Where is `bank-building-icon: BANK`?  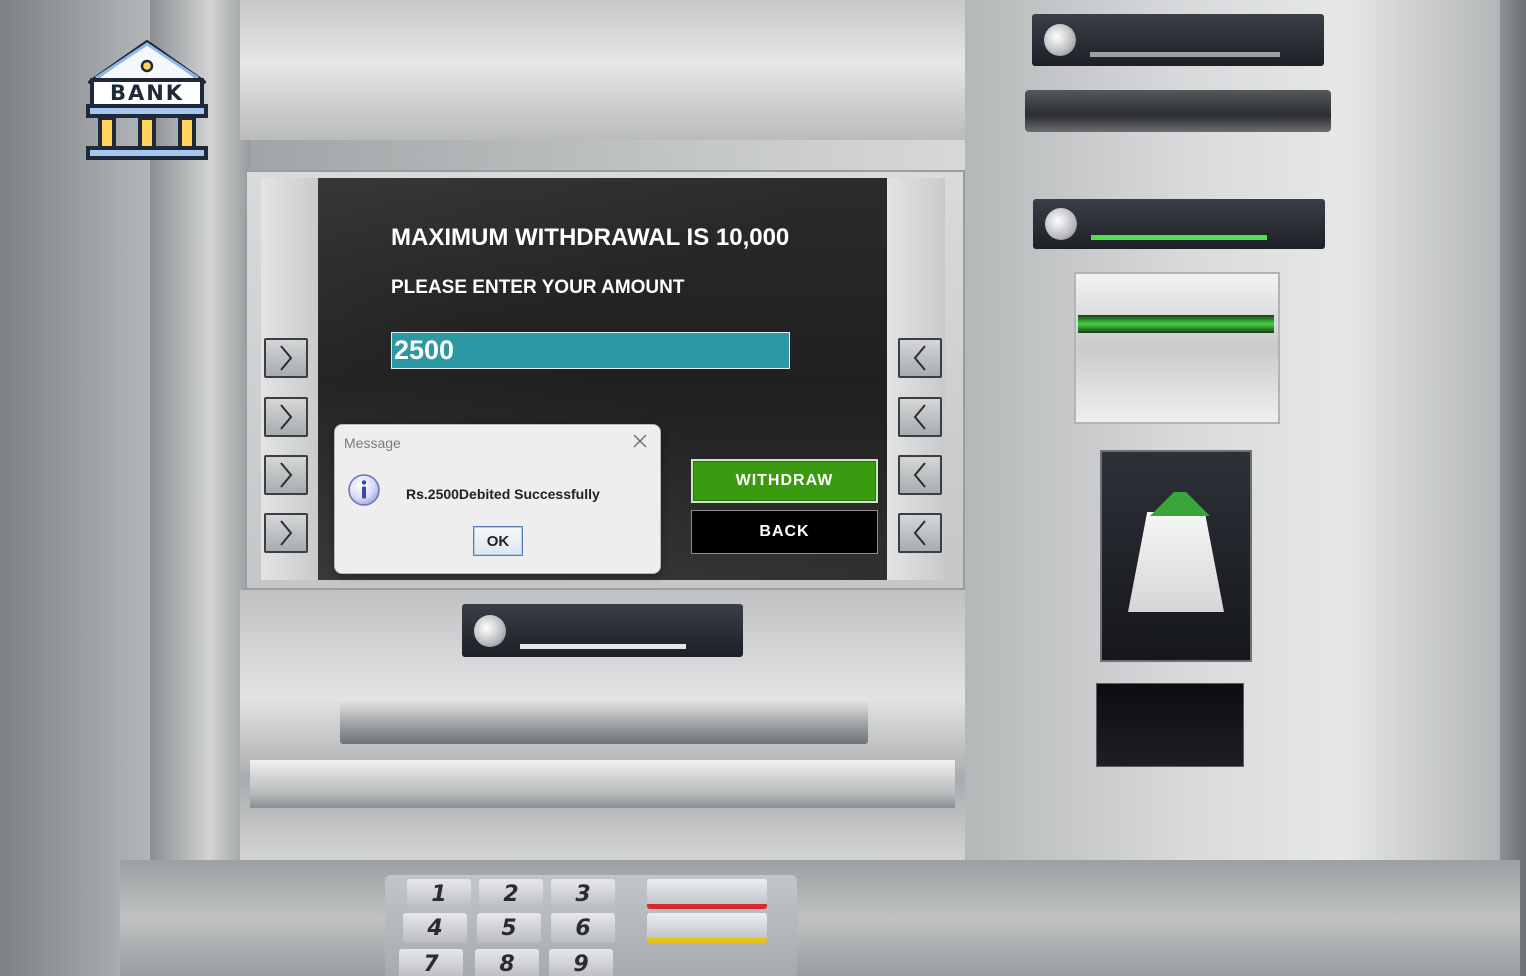
bank-building-icon: BANK is located at coordinates (147, 100).